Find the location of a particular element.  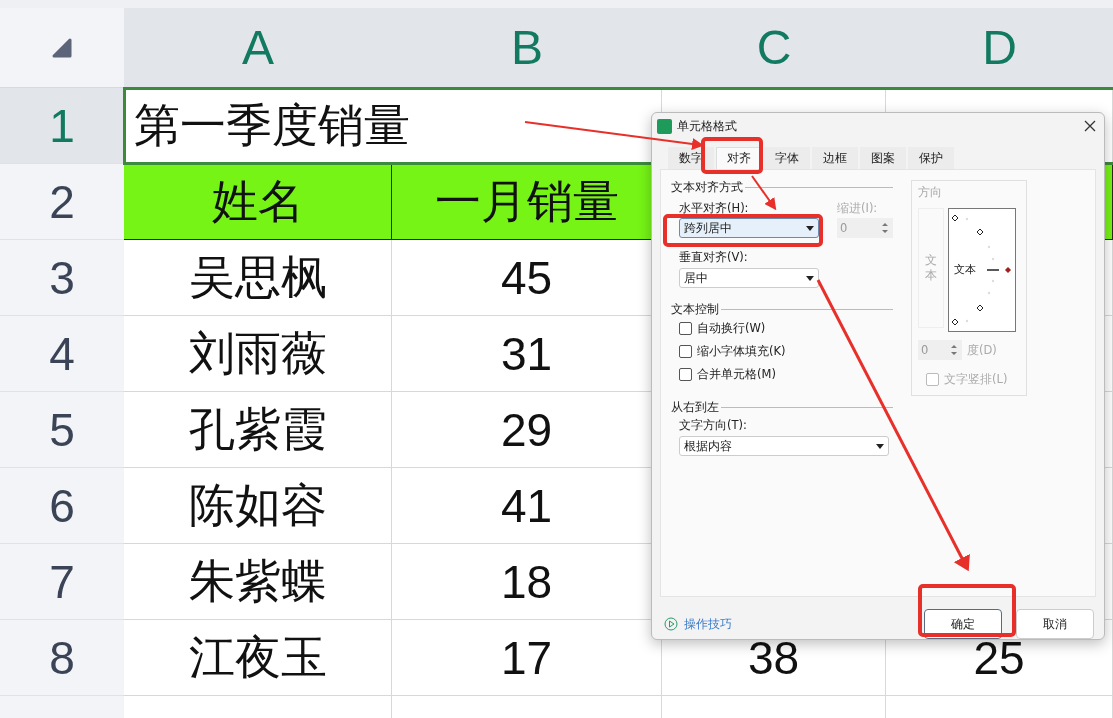

close-icon is located at coordinates (1090, 126).